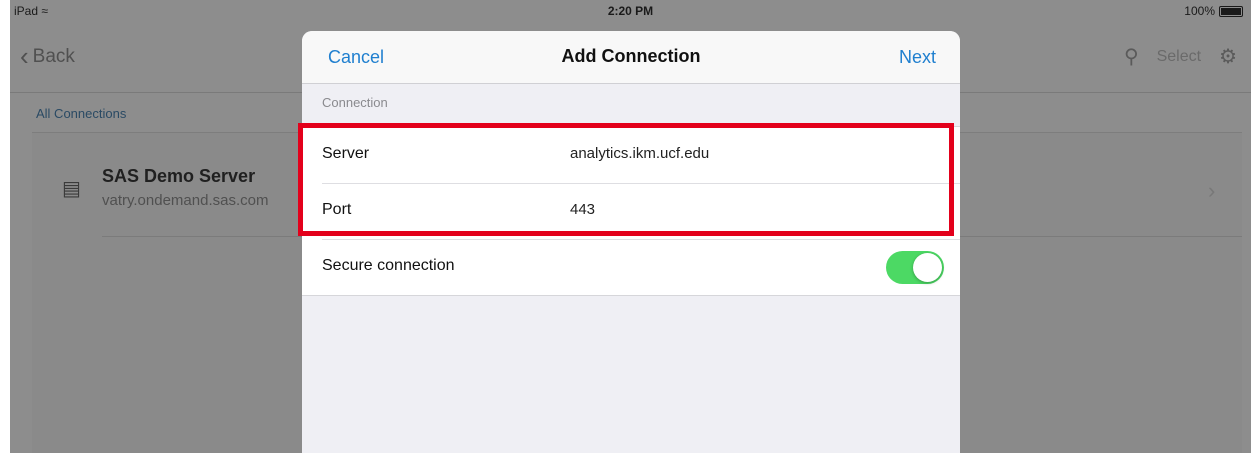 This screenshot has width=1251, height=453. What do you see at coordinates (388, 265) in the screenshot?
I see `secure-label: Secure connection` at bounding box center [388, 265].